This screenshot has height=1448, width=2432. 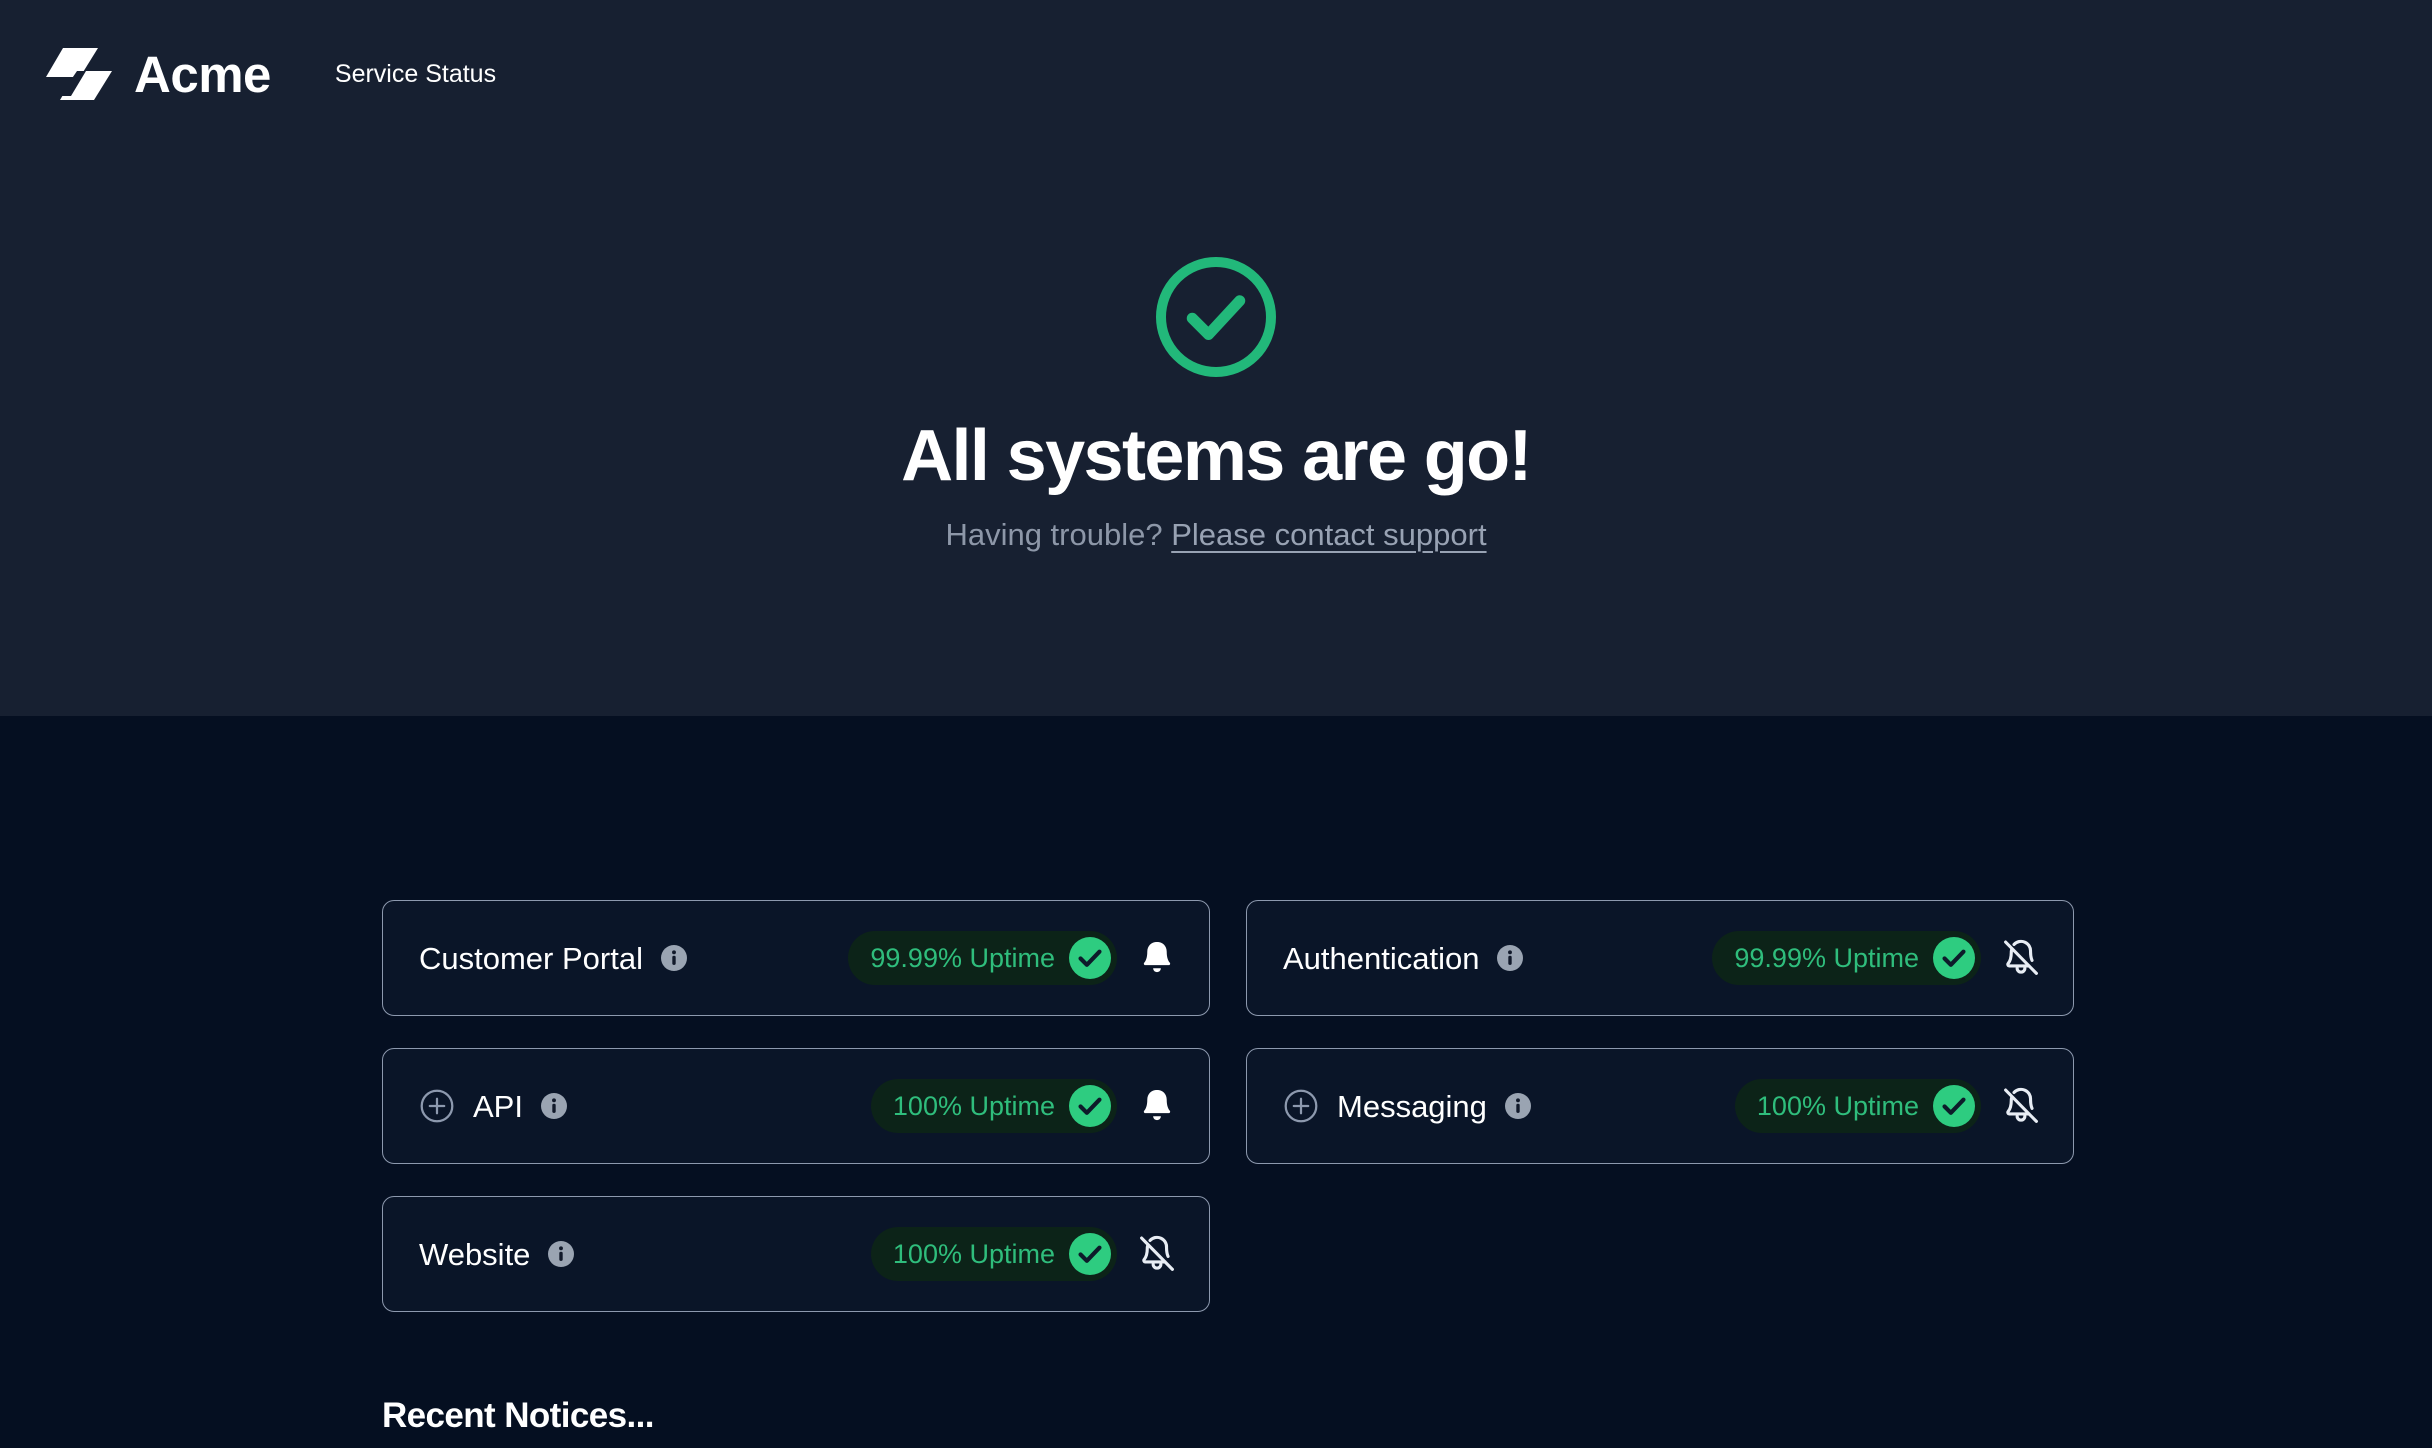 I want to click on service-card-left: API, so click(x=493, y=1106).